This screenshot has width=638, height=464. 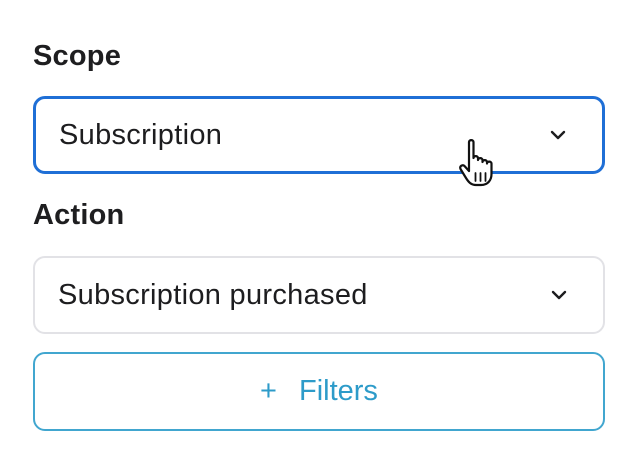 I want to click on plus-icon: +, so click(x=268, y=391).